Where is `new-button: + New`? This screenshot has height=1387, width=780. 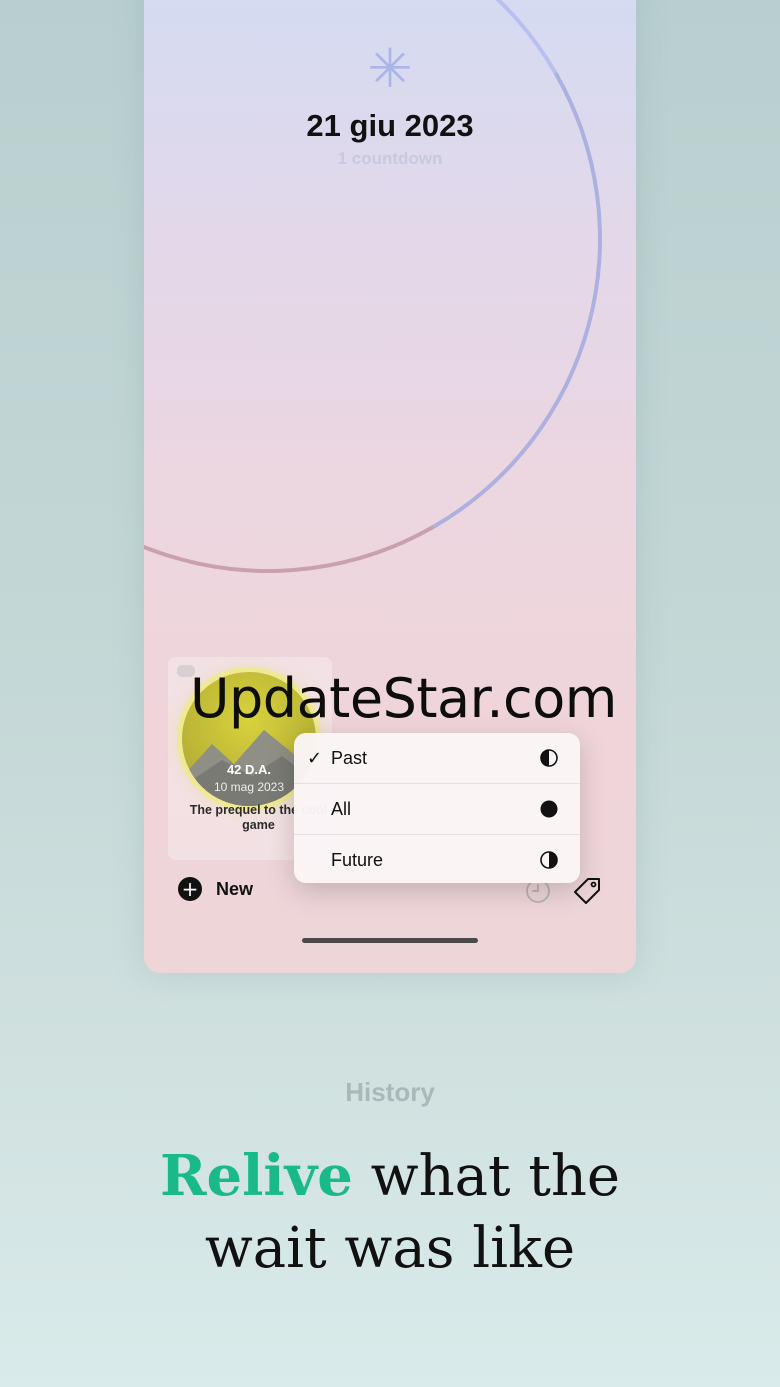
new-button: + New is located at coordinates (215, 889).